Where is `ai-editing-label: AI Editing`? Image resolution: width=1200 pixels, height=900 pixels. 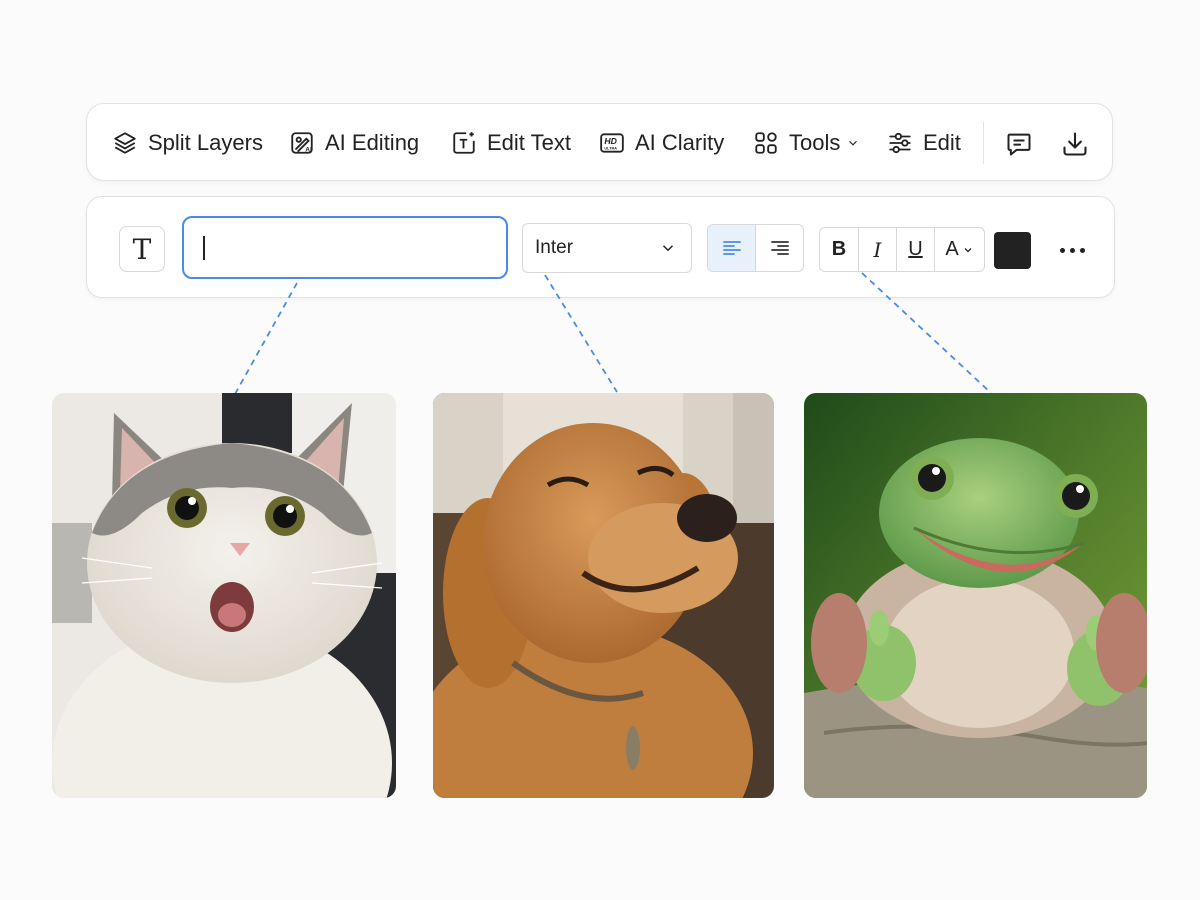 ai-editing-label: AI Editing is located at coordinates (372, 142).